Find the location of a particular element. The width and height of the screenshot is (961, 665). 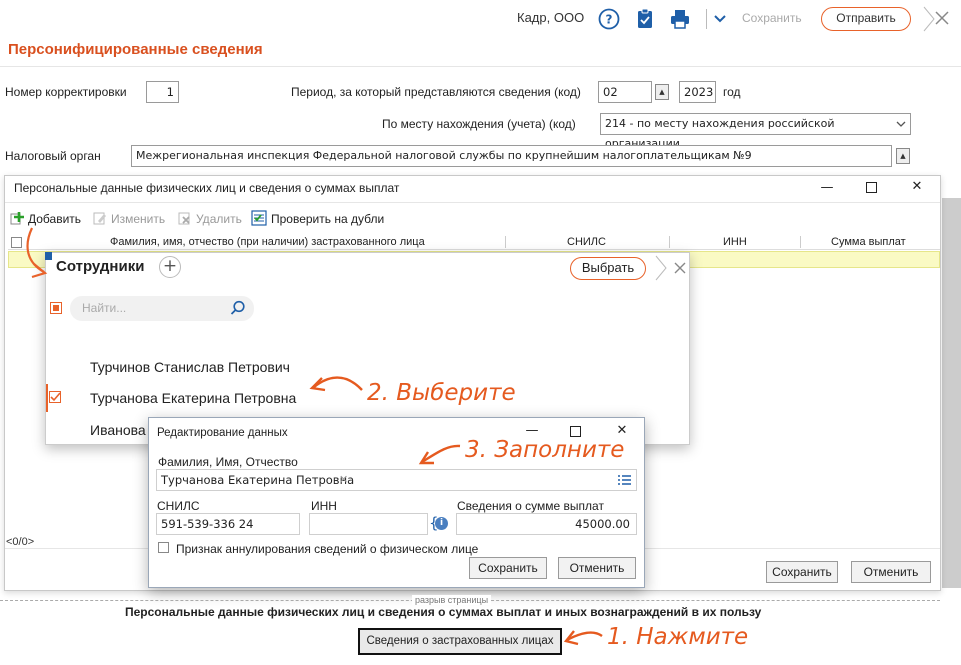

annotation-step3: 3. Заполните is located at coordinates (545, 450).